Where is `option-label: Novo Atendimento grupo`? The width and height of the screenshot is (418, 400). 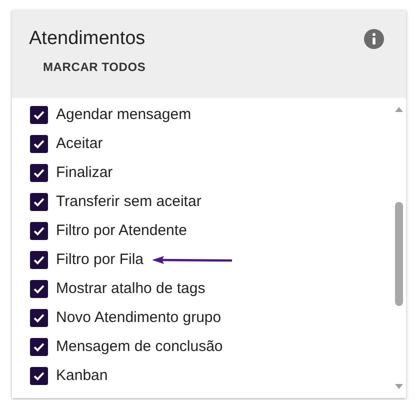
option-label: Novo Atendimento grupo is located at coordinates (139, 317).